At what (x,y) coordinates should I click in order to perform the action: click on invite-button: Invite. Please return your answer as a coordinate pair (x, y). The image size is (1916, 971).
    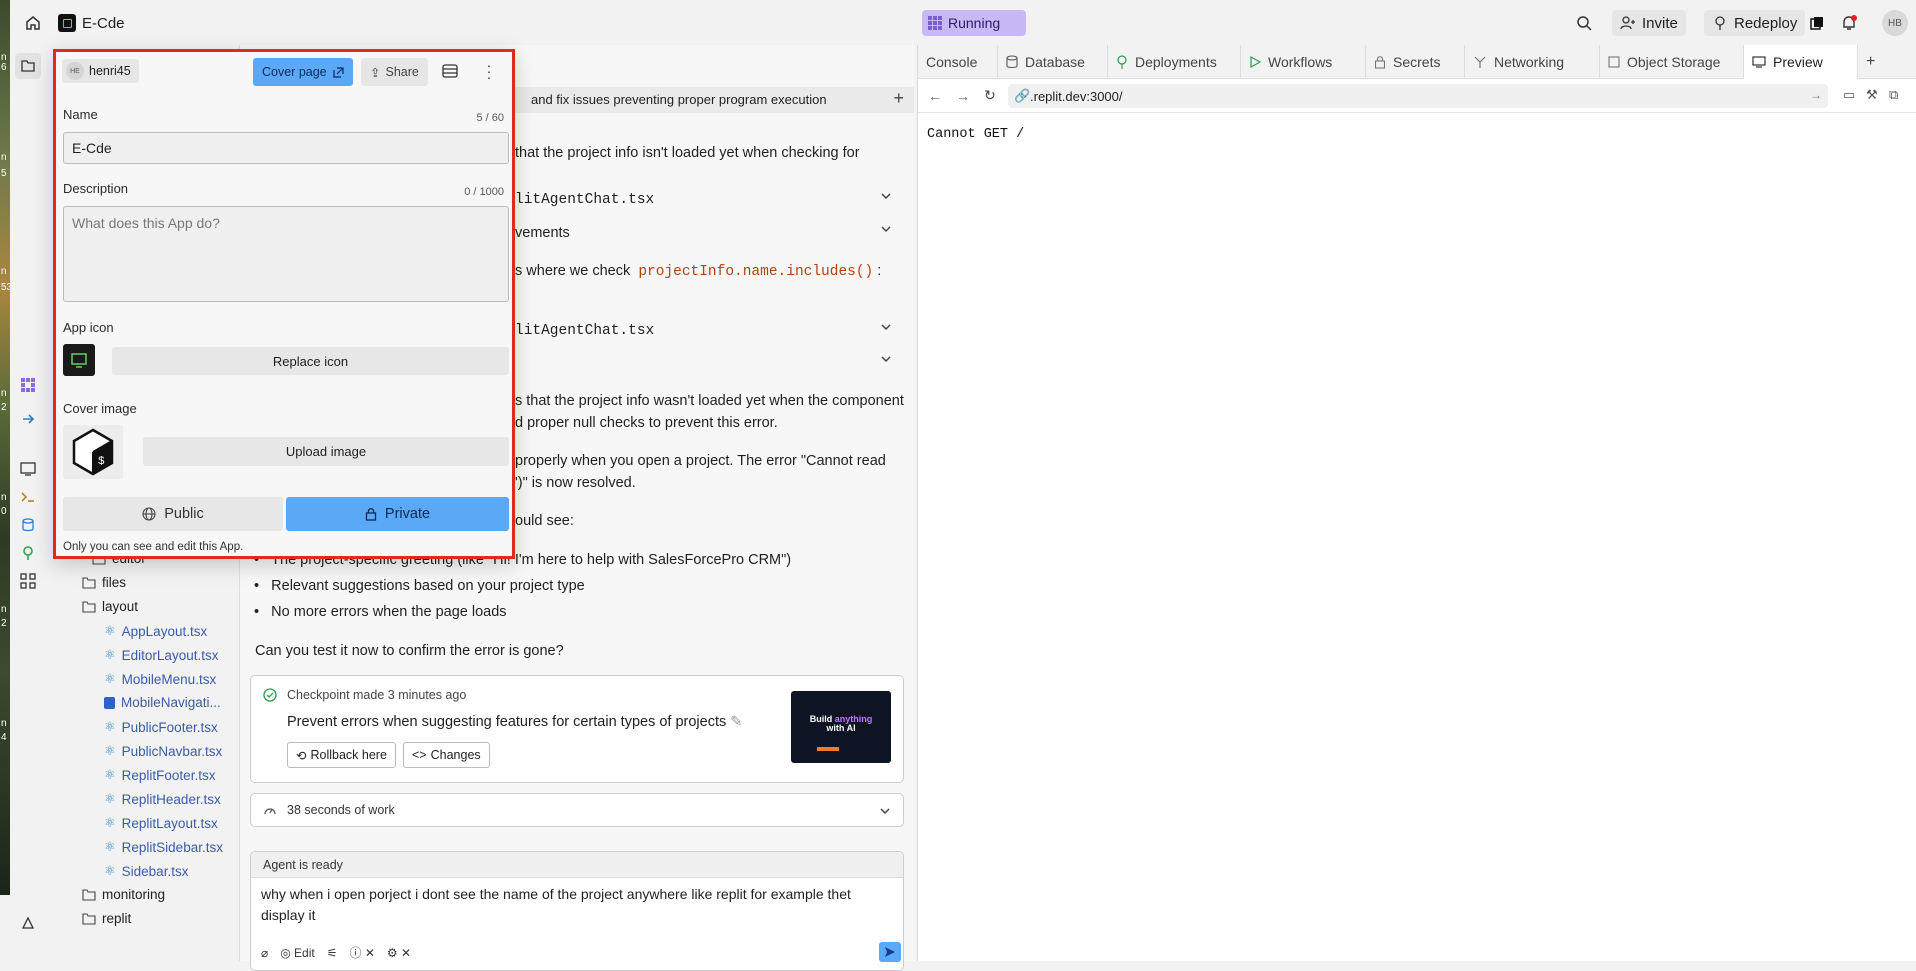
    Looking at the image, I should click on (1649, 23).